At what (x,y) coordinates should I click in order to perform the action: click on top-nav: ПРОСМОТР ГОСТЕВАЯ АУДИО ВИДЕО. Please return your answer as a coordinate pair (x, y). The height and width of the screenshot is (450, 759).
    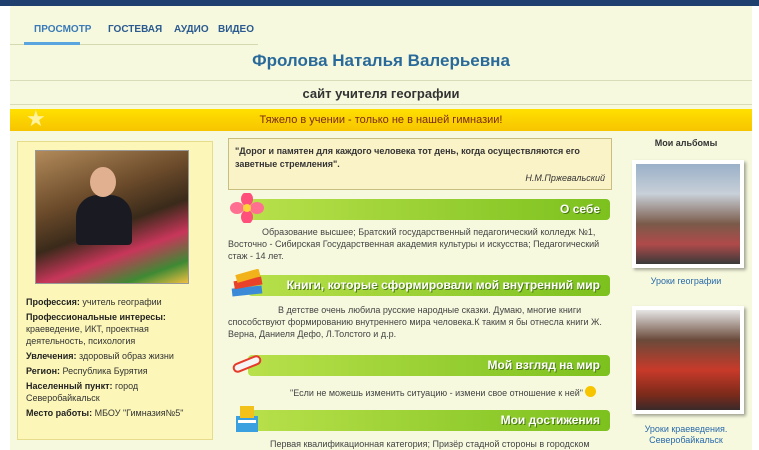
    Looking at the image, I should click on (134, 30).